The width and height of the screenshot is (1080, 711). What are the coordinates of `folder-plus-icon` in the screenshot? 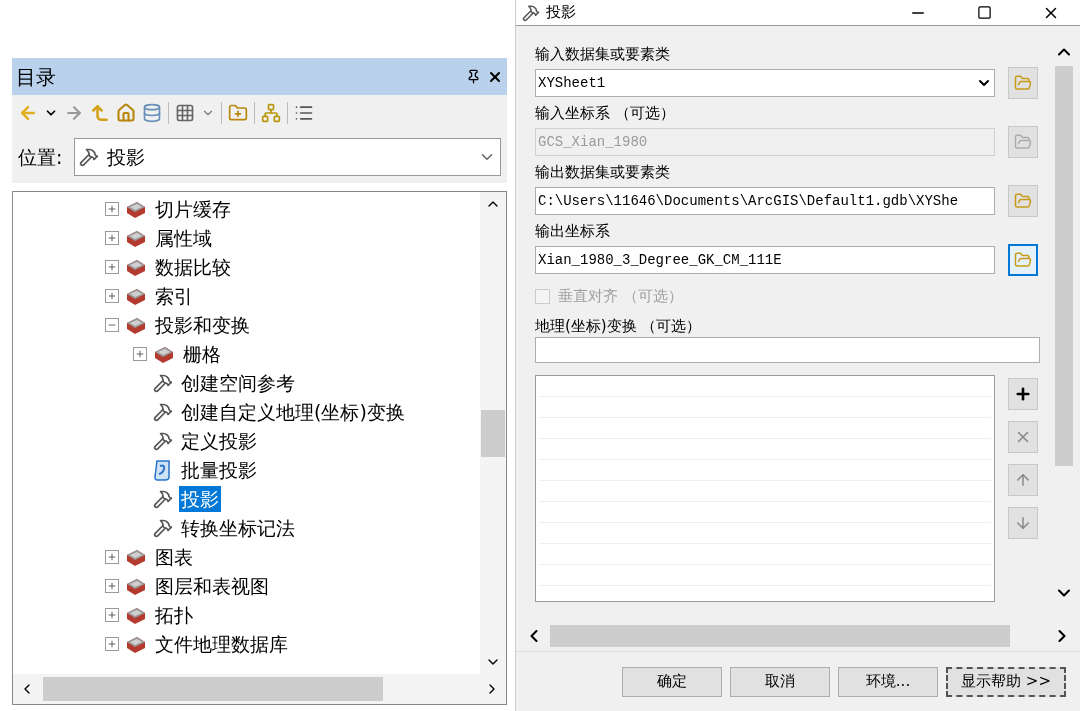 It's located at (238, 113).